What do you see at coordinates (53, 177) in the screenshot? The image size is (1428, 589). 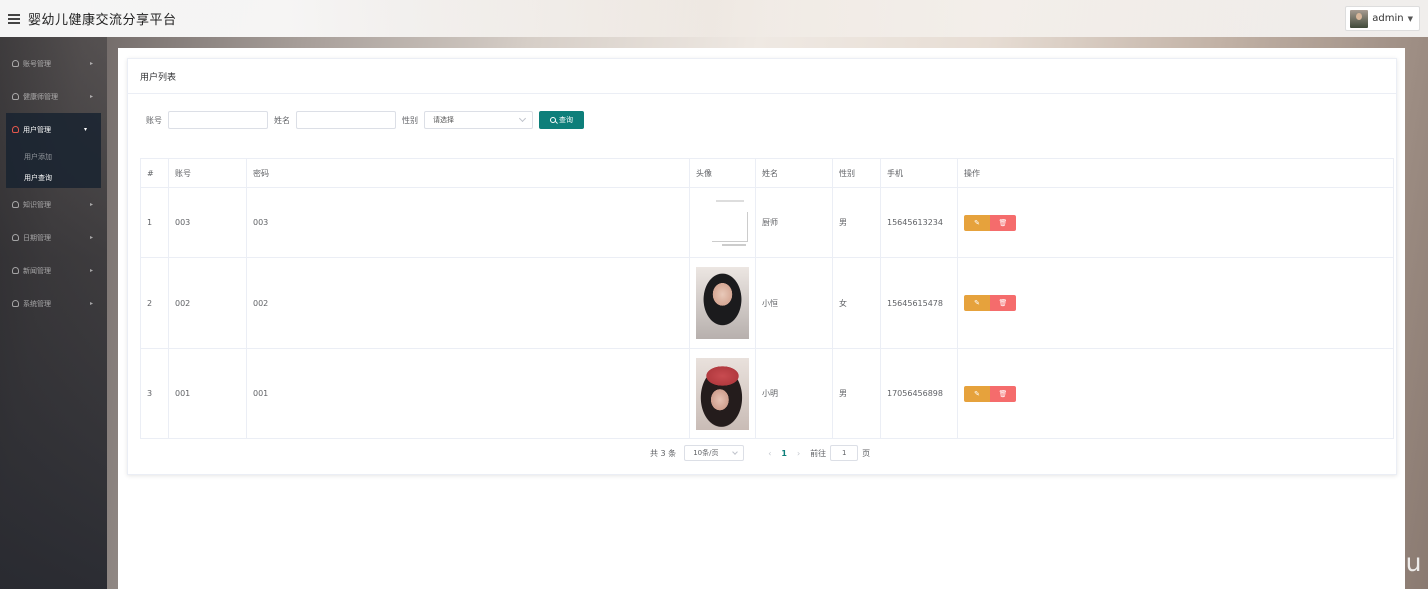 I see `sidebar-subitem-user-query: 用户查询` at bounding box center [53, 177].